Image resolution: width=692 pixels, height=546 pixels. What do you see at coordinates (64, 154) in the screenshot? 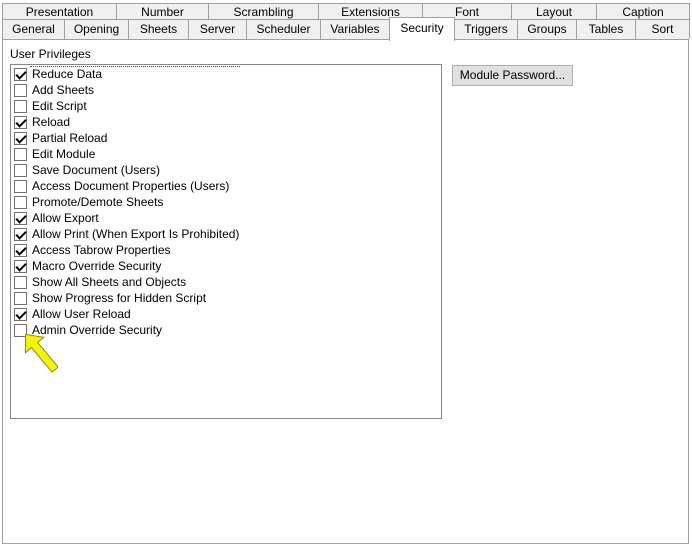
I see `privilege-label: Edit Module` at bounding box center [64, 154].